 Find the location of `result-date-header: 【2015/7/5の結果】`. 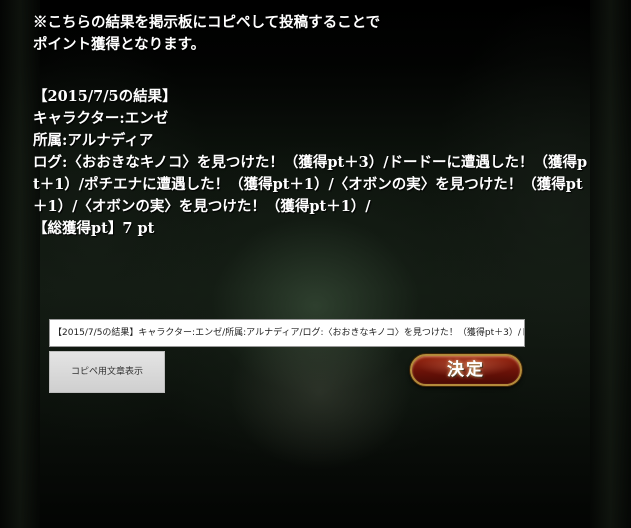

result-date-header: 【2015/7/5の結果】 is located at coordinates (105, 96).